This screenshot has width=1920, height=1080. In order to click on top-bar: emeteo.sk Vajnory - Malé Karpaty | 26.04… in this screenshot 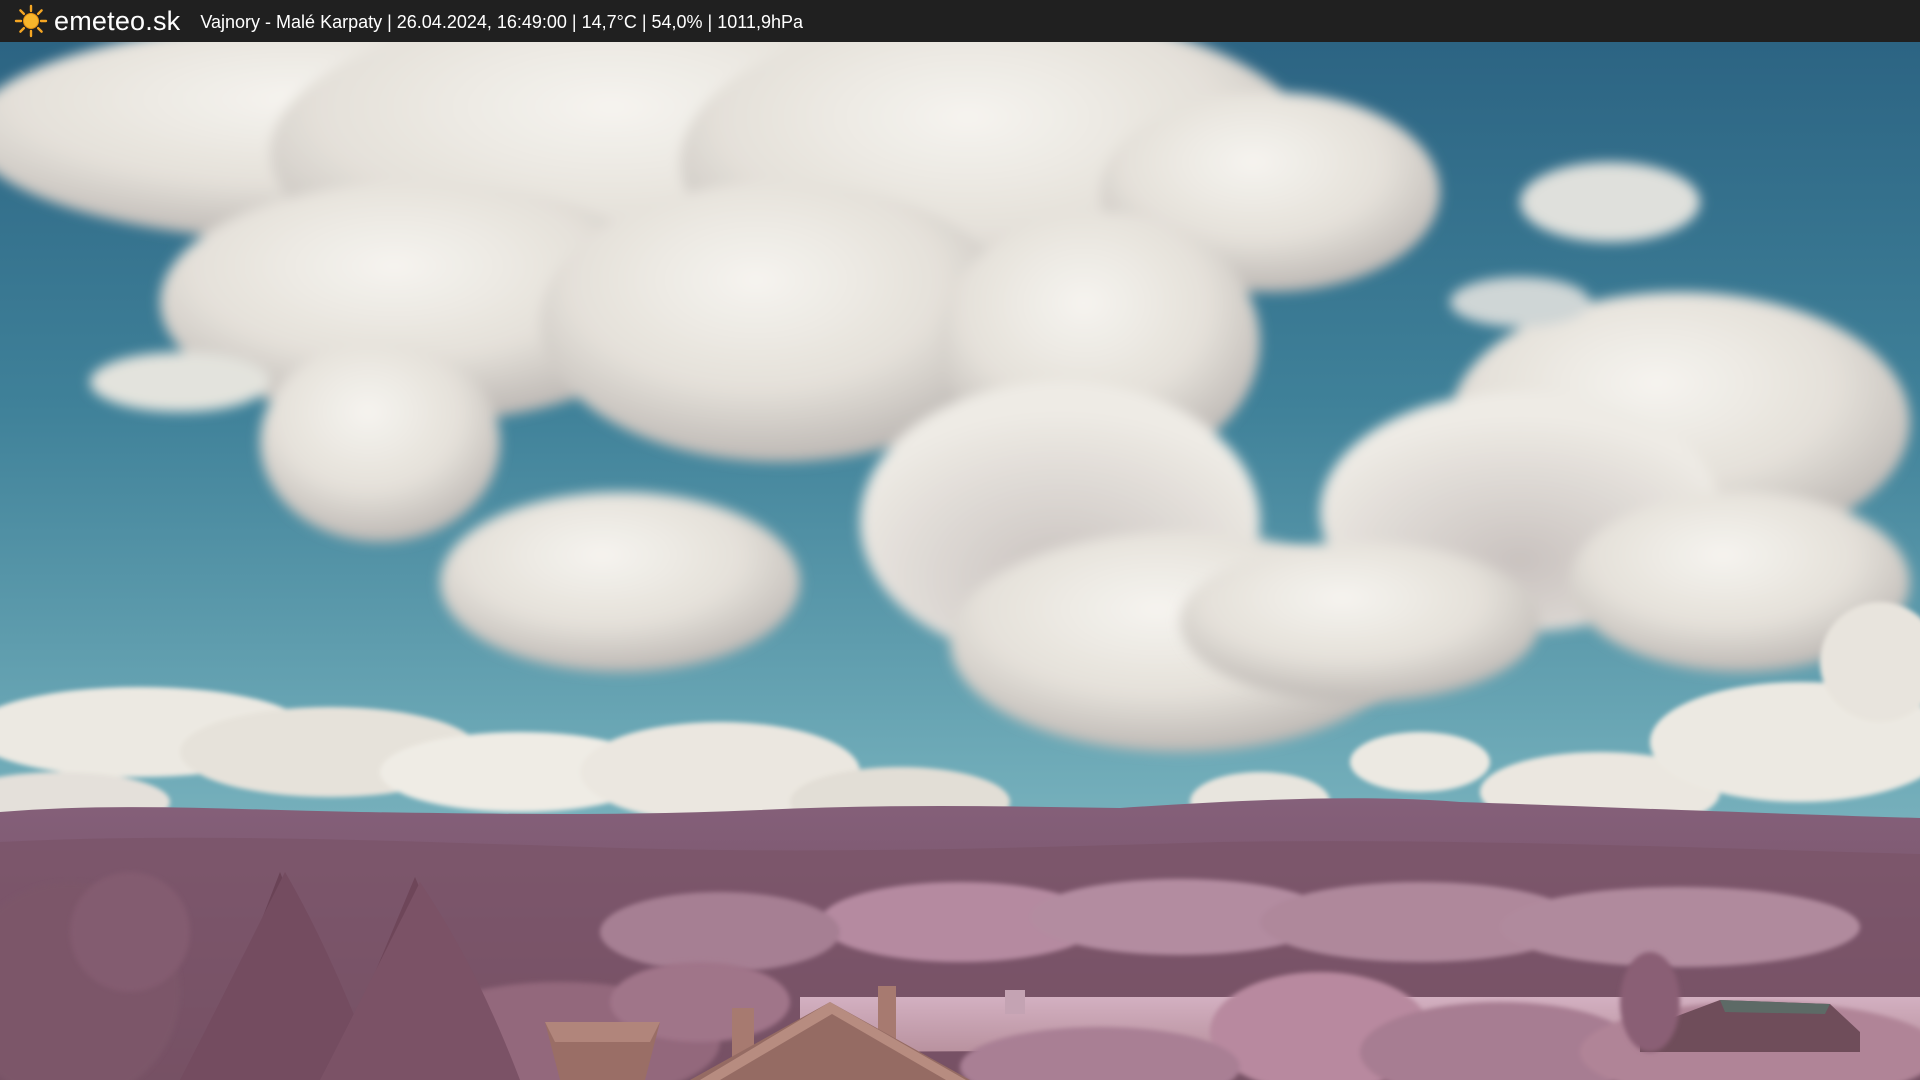, I will do `click(960, 21)`.